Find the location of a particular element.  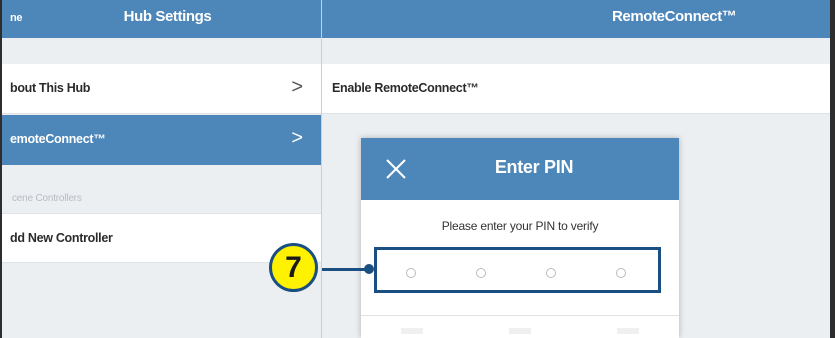

keypad-divider is located at coordinates (520, 315).